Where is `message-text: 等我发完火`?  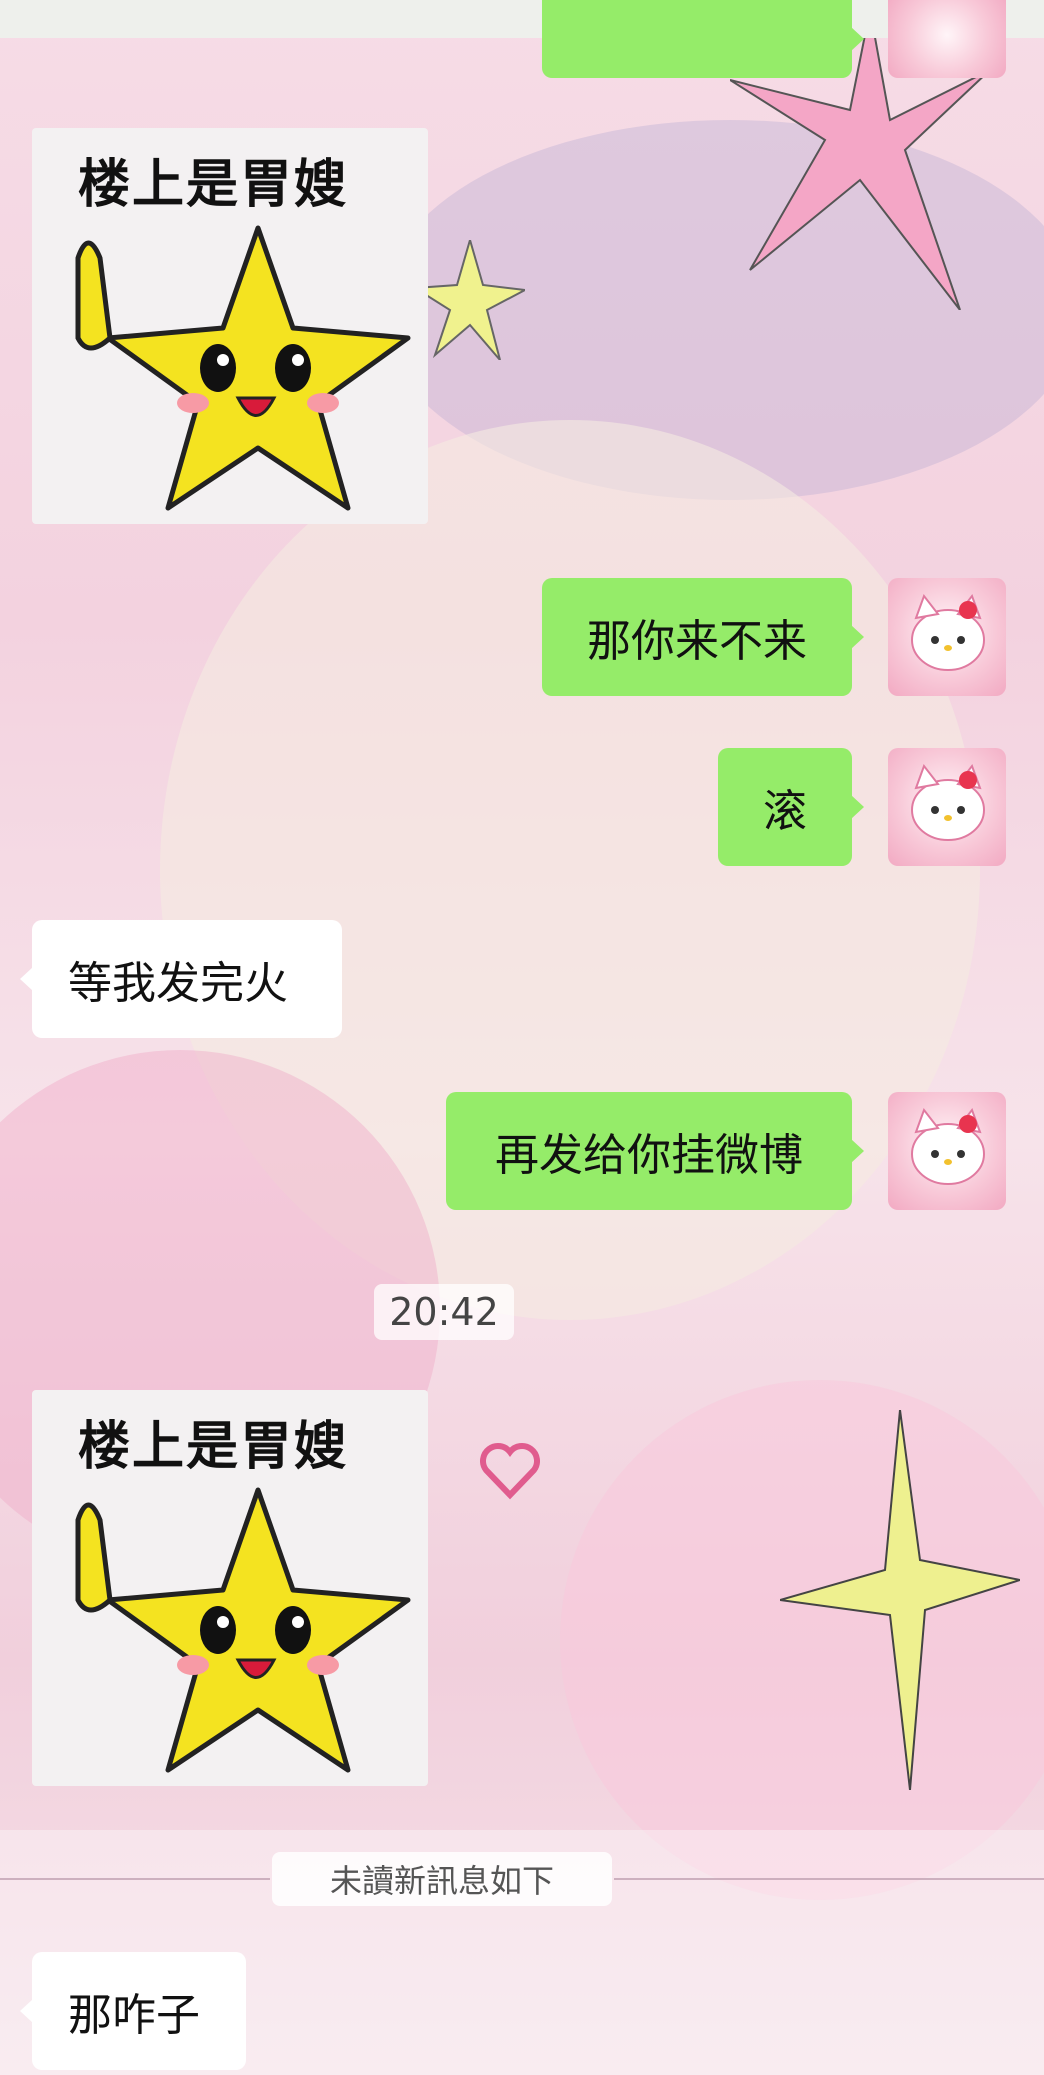 message-text: 等我发完火 is located at coordinates (178, 983).